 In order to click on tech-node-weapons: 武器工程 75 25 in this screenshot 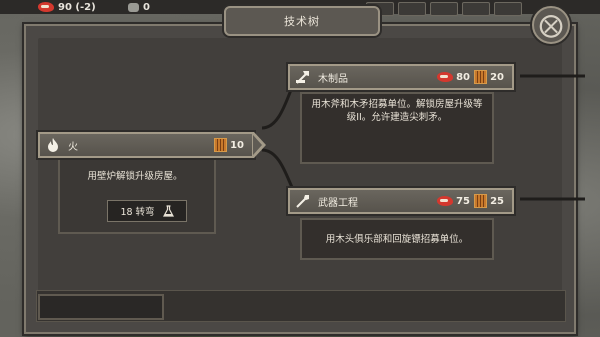, I will do `click(401, 201)`.